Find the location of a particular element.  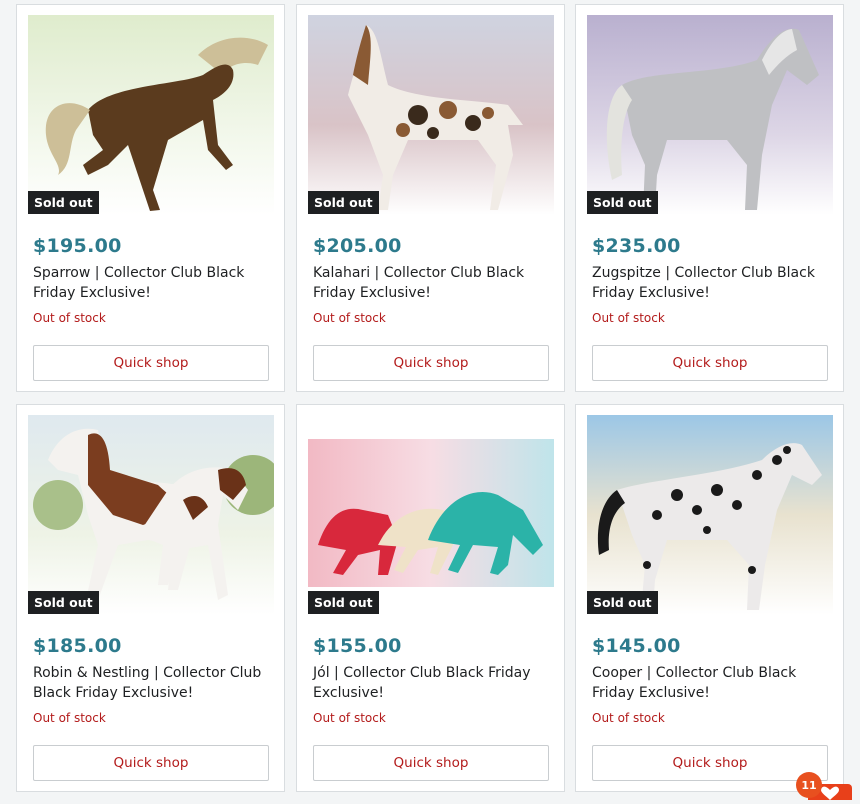

product-price: $235.00 is located at coordinates (636, 246).